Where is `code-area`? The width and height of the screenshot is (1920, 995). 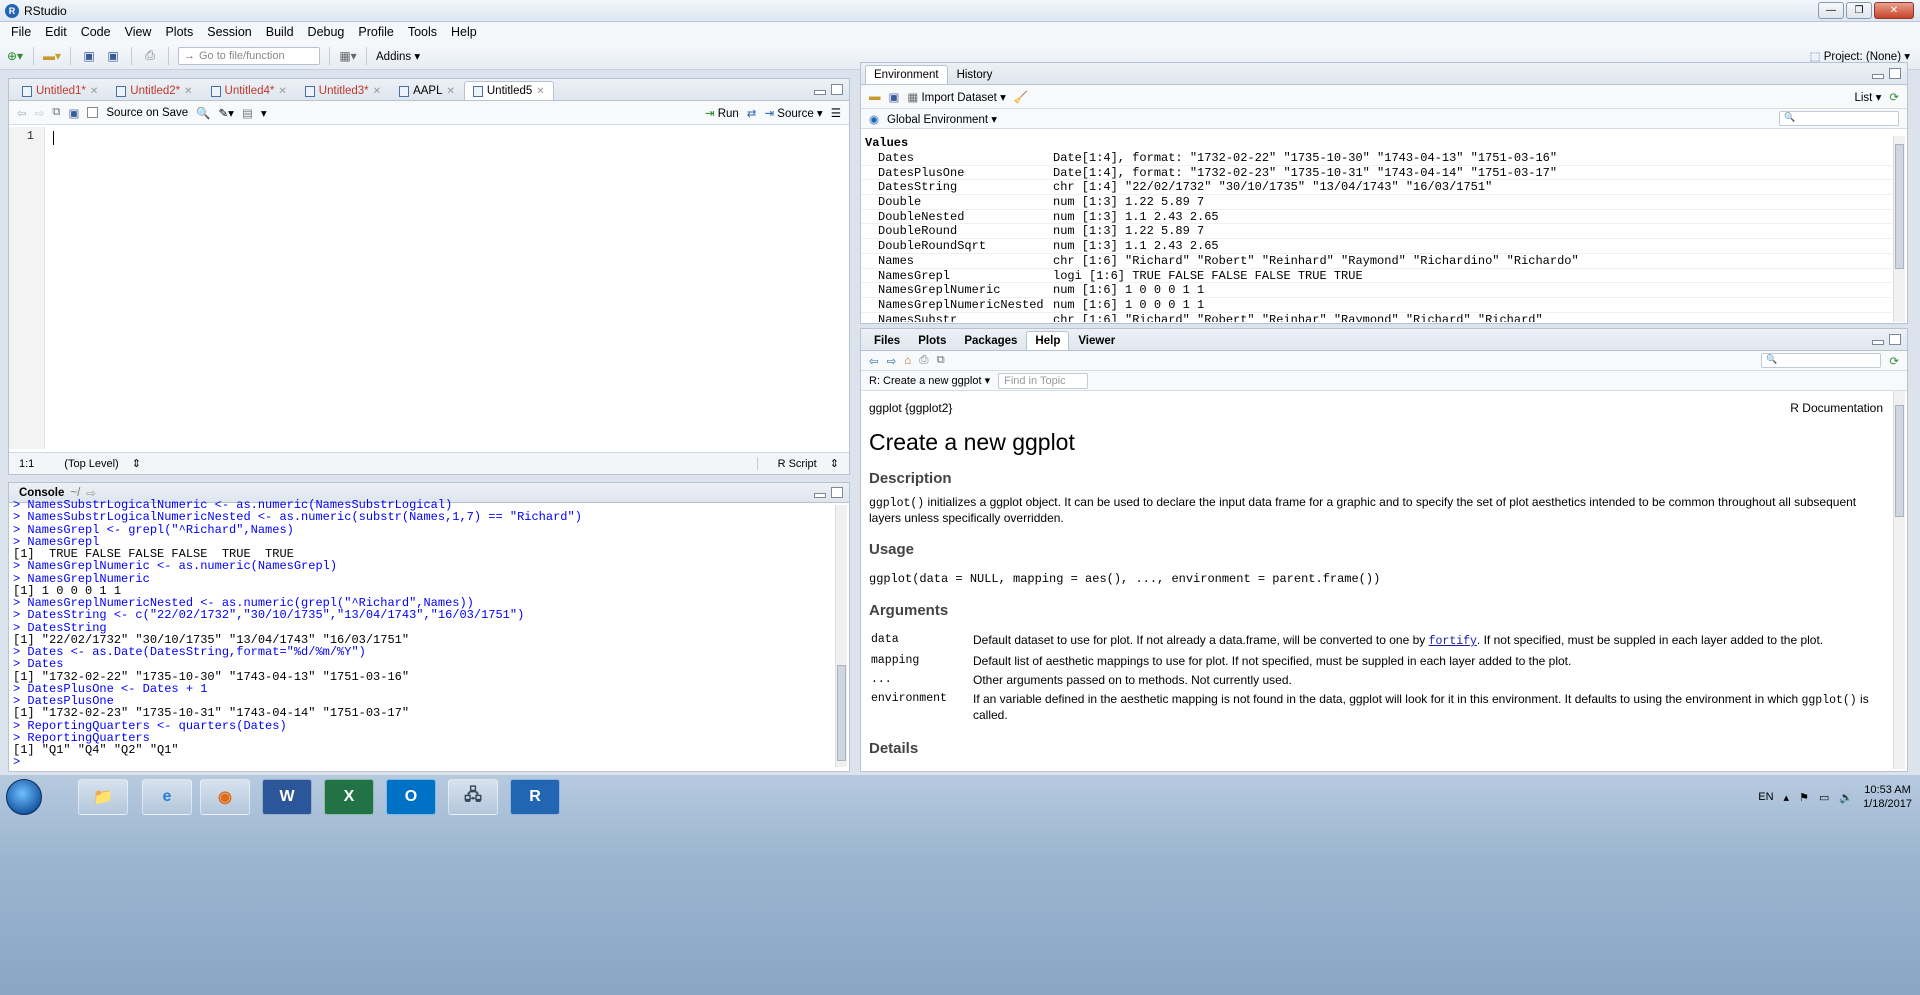
code-area is located at coordinates (448, 289).